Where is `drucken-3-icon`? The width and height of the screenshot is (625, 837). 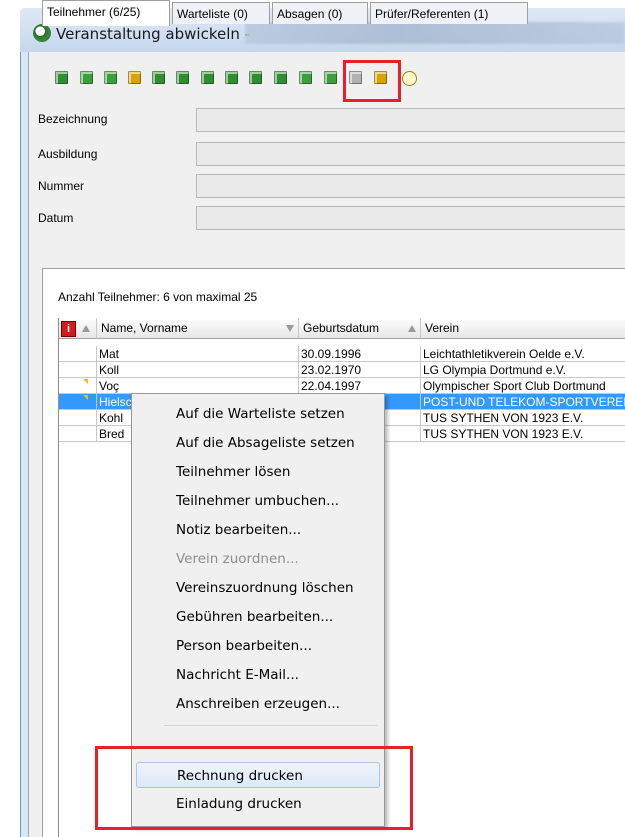 drucken-3-icon is located at coordinates (255, 77).